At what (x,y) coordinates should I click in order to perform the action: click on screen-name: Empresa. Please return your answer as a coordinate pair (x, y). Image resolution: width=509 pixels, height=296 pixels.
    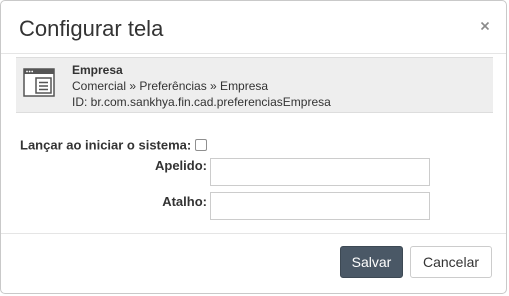
    Looking at the image, I should click on (97, 70).